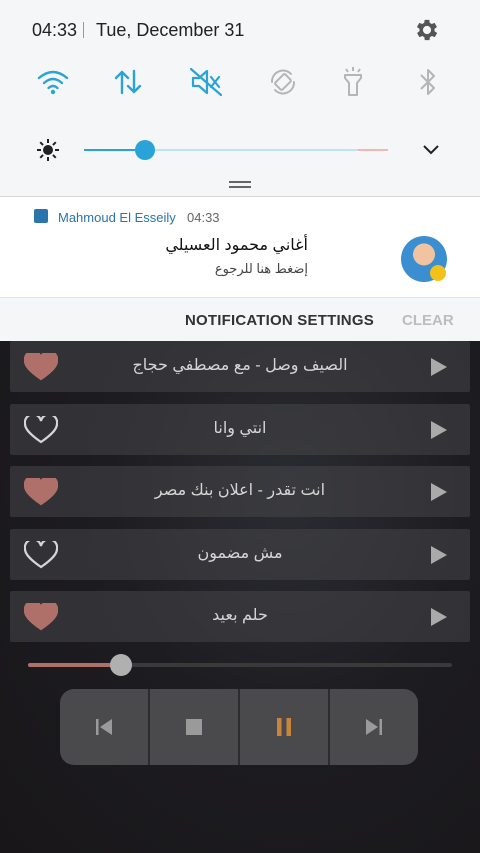  I want to click on next-button, so click(374, 727).